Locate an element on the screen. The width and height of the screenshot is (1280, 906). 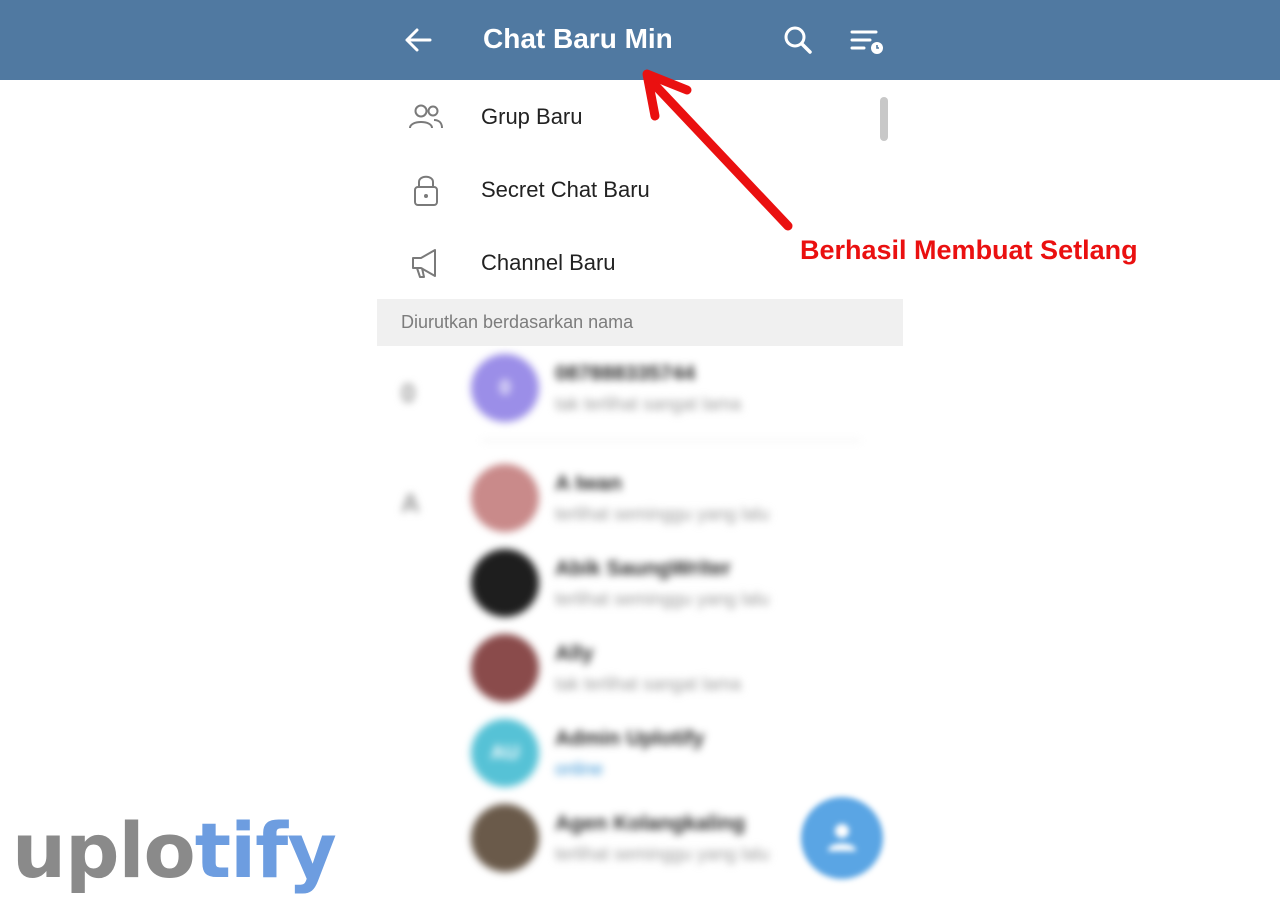
menu-item-label: Secret Chat Baru is located at coordinates (565, 189).